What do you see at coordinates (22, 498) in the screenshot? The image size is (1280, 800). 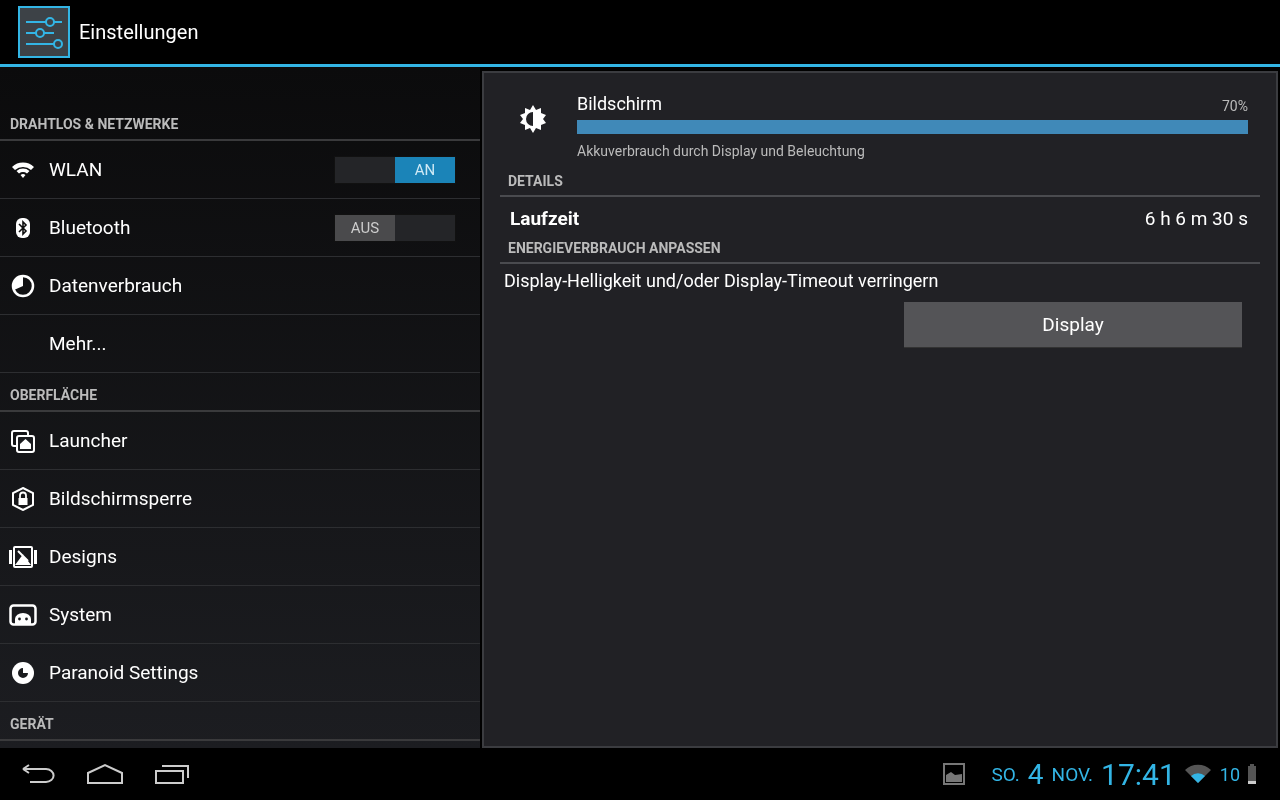 I see `lock-icon` at bounding box center [22, 498].